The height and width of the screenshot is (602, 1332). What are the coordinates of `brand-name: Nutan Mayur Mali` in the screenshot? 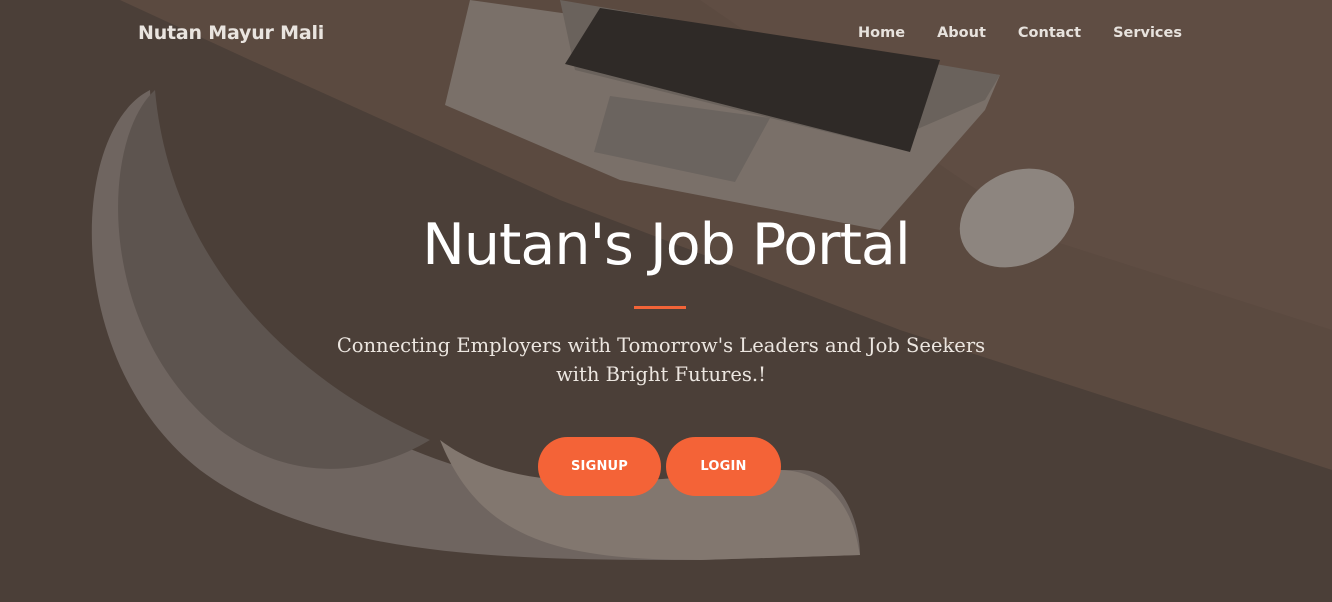 It's located at (231, 33).